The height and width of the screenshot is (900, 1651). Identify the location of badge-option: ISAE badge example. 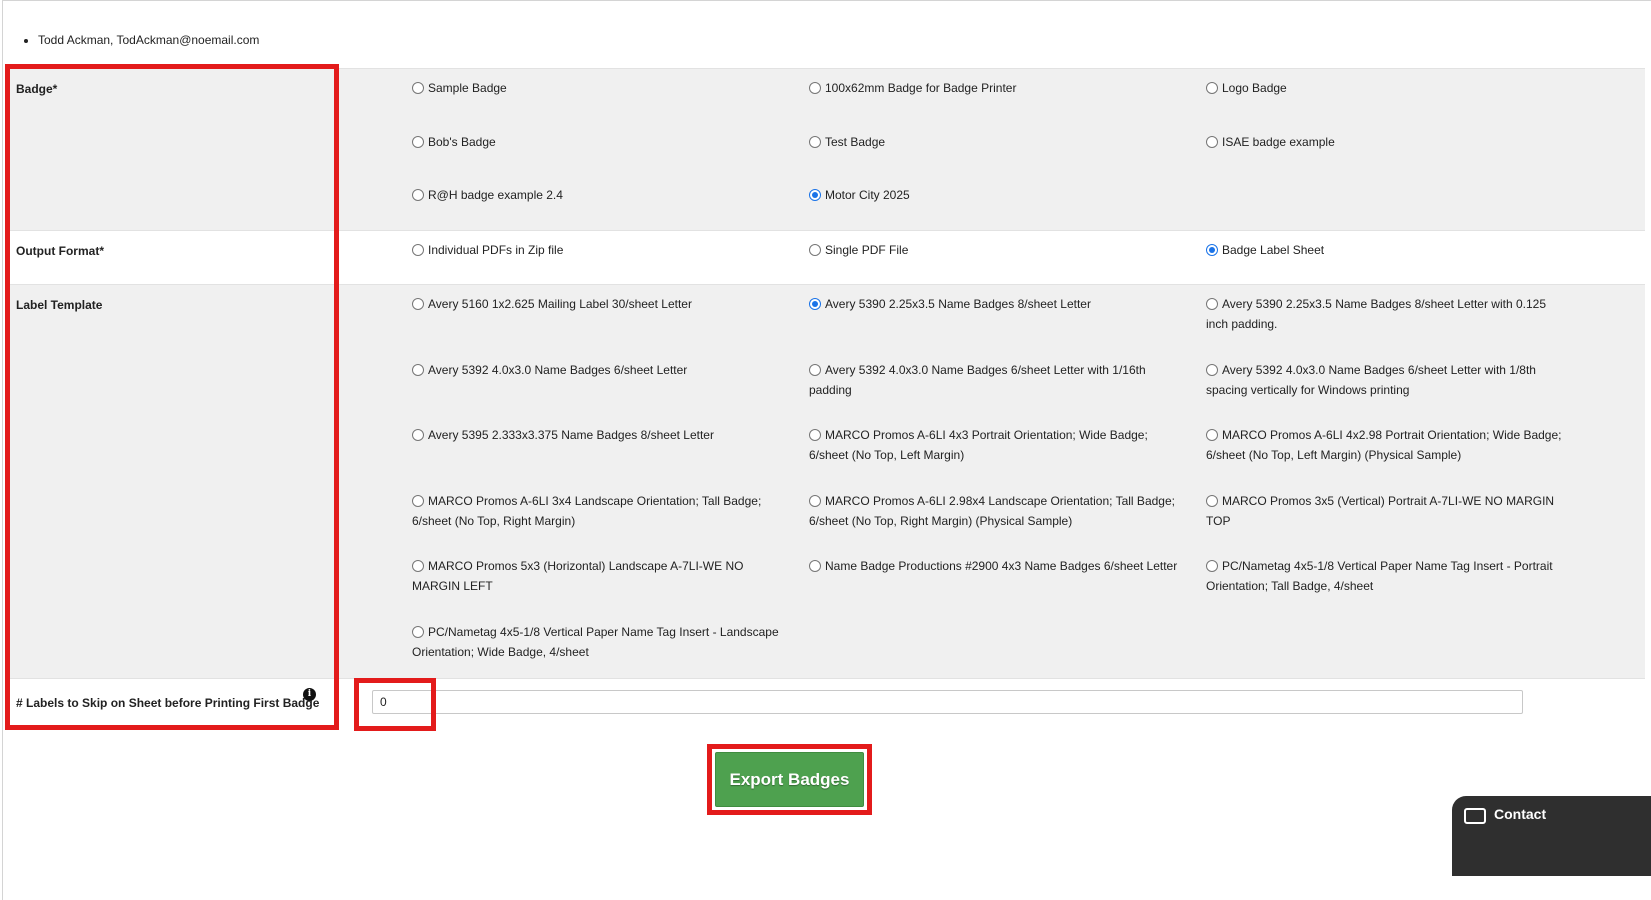
(1386, 142).